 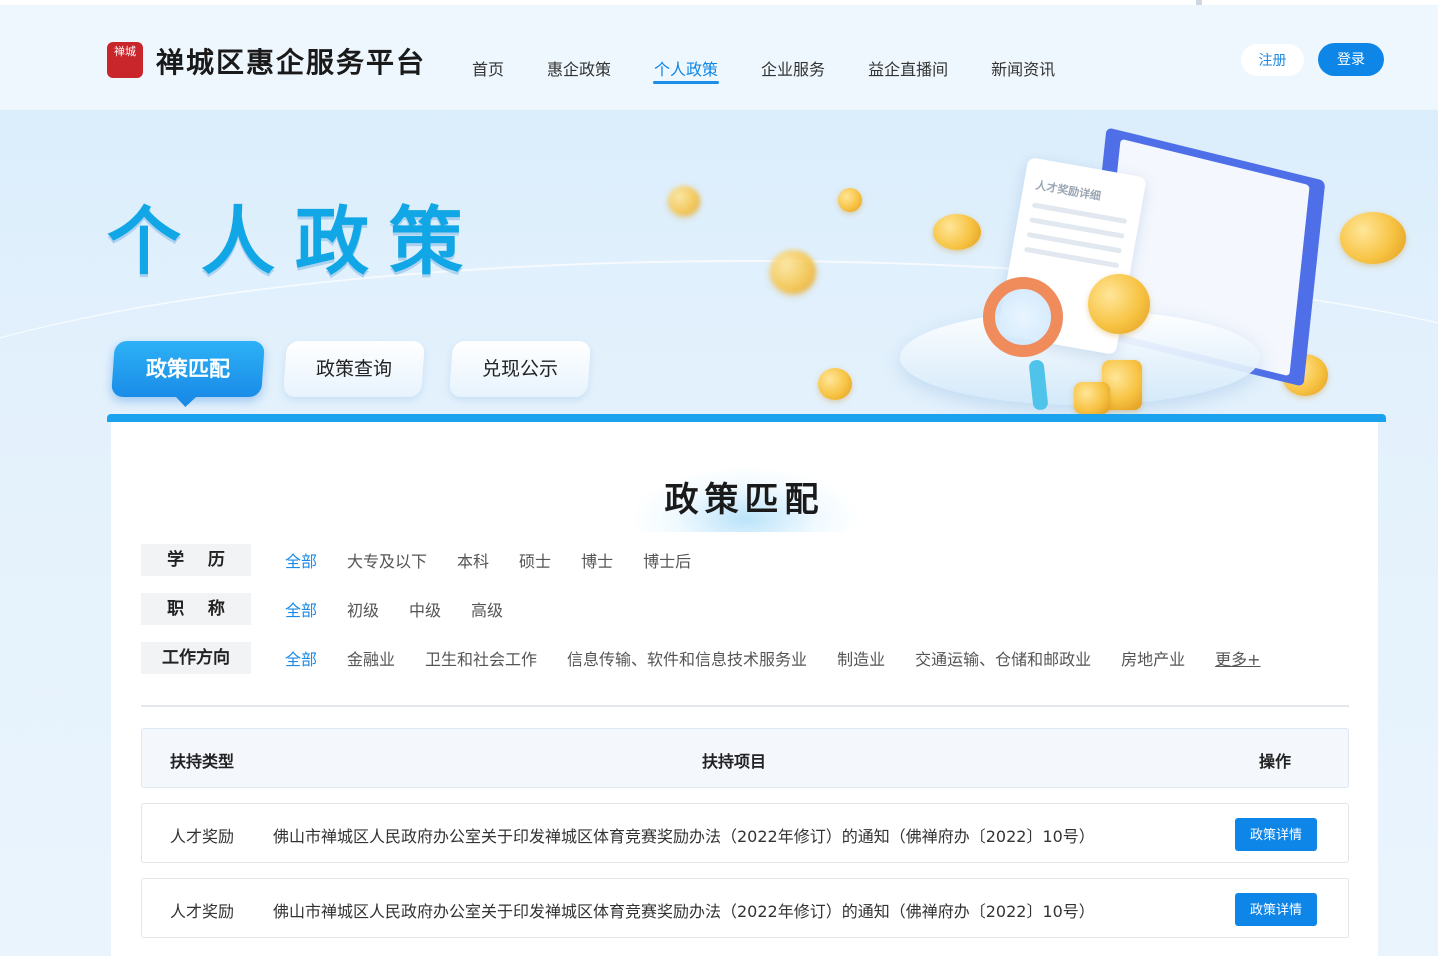 I want to click on filter-education: 学 历 全部 大专及以下 本科 硕士 博士 博士后, so click(x=431, y=560).